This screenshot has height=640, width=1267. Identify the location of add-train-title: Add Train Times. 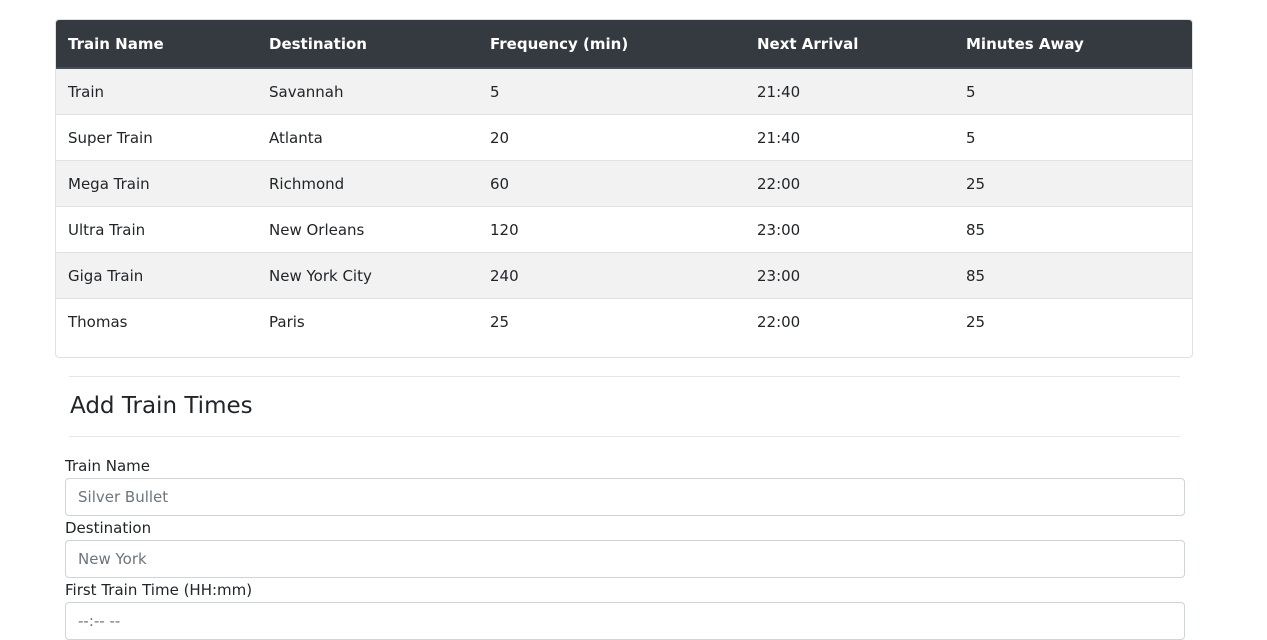
(161, 406).